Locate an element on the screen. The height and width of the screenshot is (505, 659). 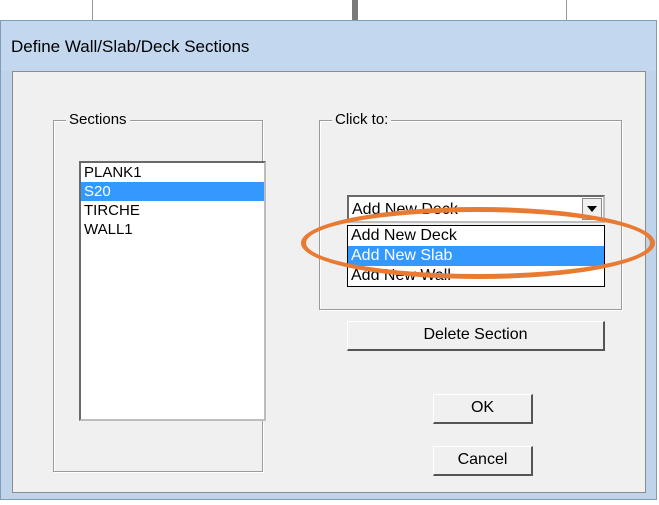
dropdown-option: Add New Wall is located at coordinates (476, 276).